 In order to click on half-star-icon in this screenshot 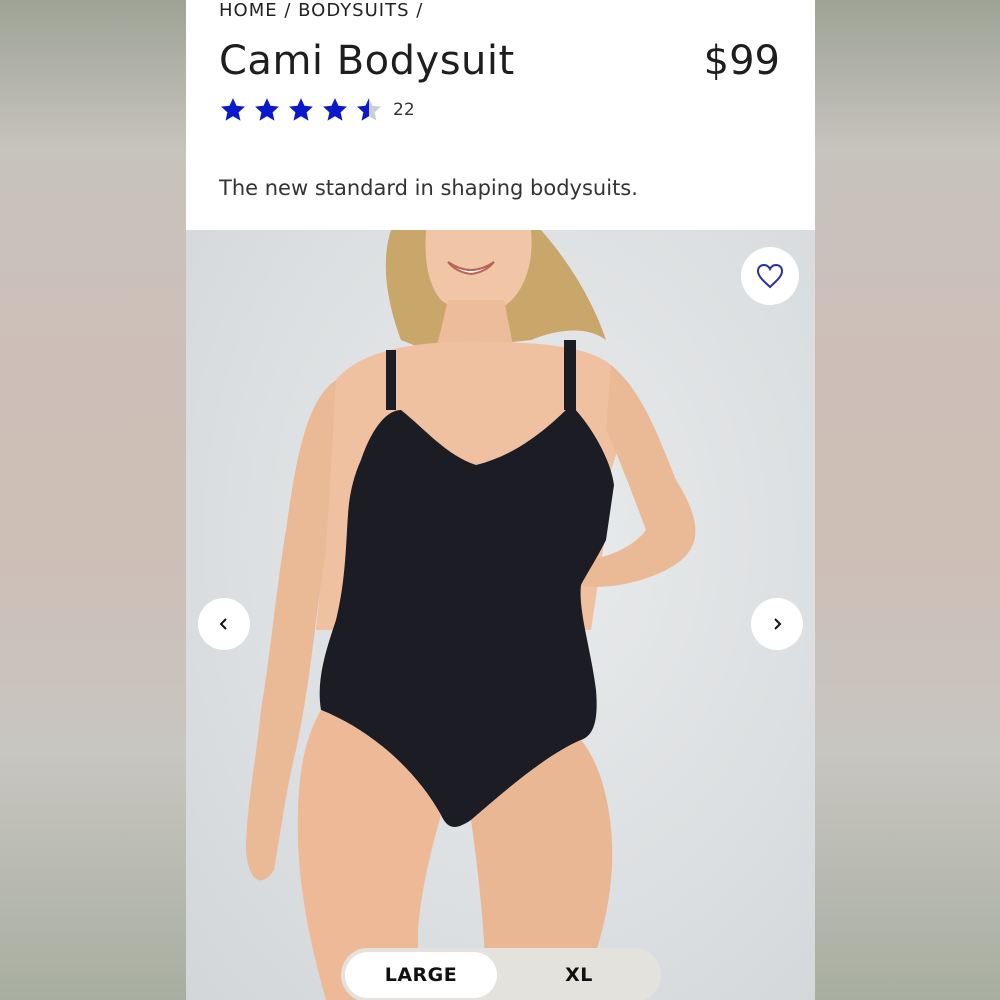, I will do `click(369, 109)`.